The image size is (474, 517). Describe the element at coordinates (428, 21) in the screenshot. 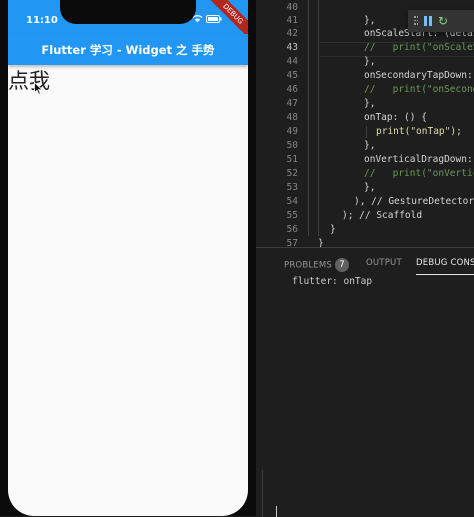

I see `pause-icon` at that location.